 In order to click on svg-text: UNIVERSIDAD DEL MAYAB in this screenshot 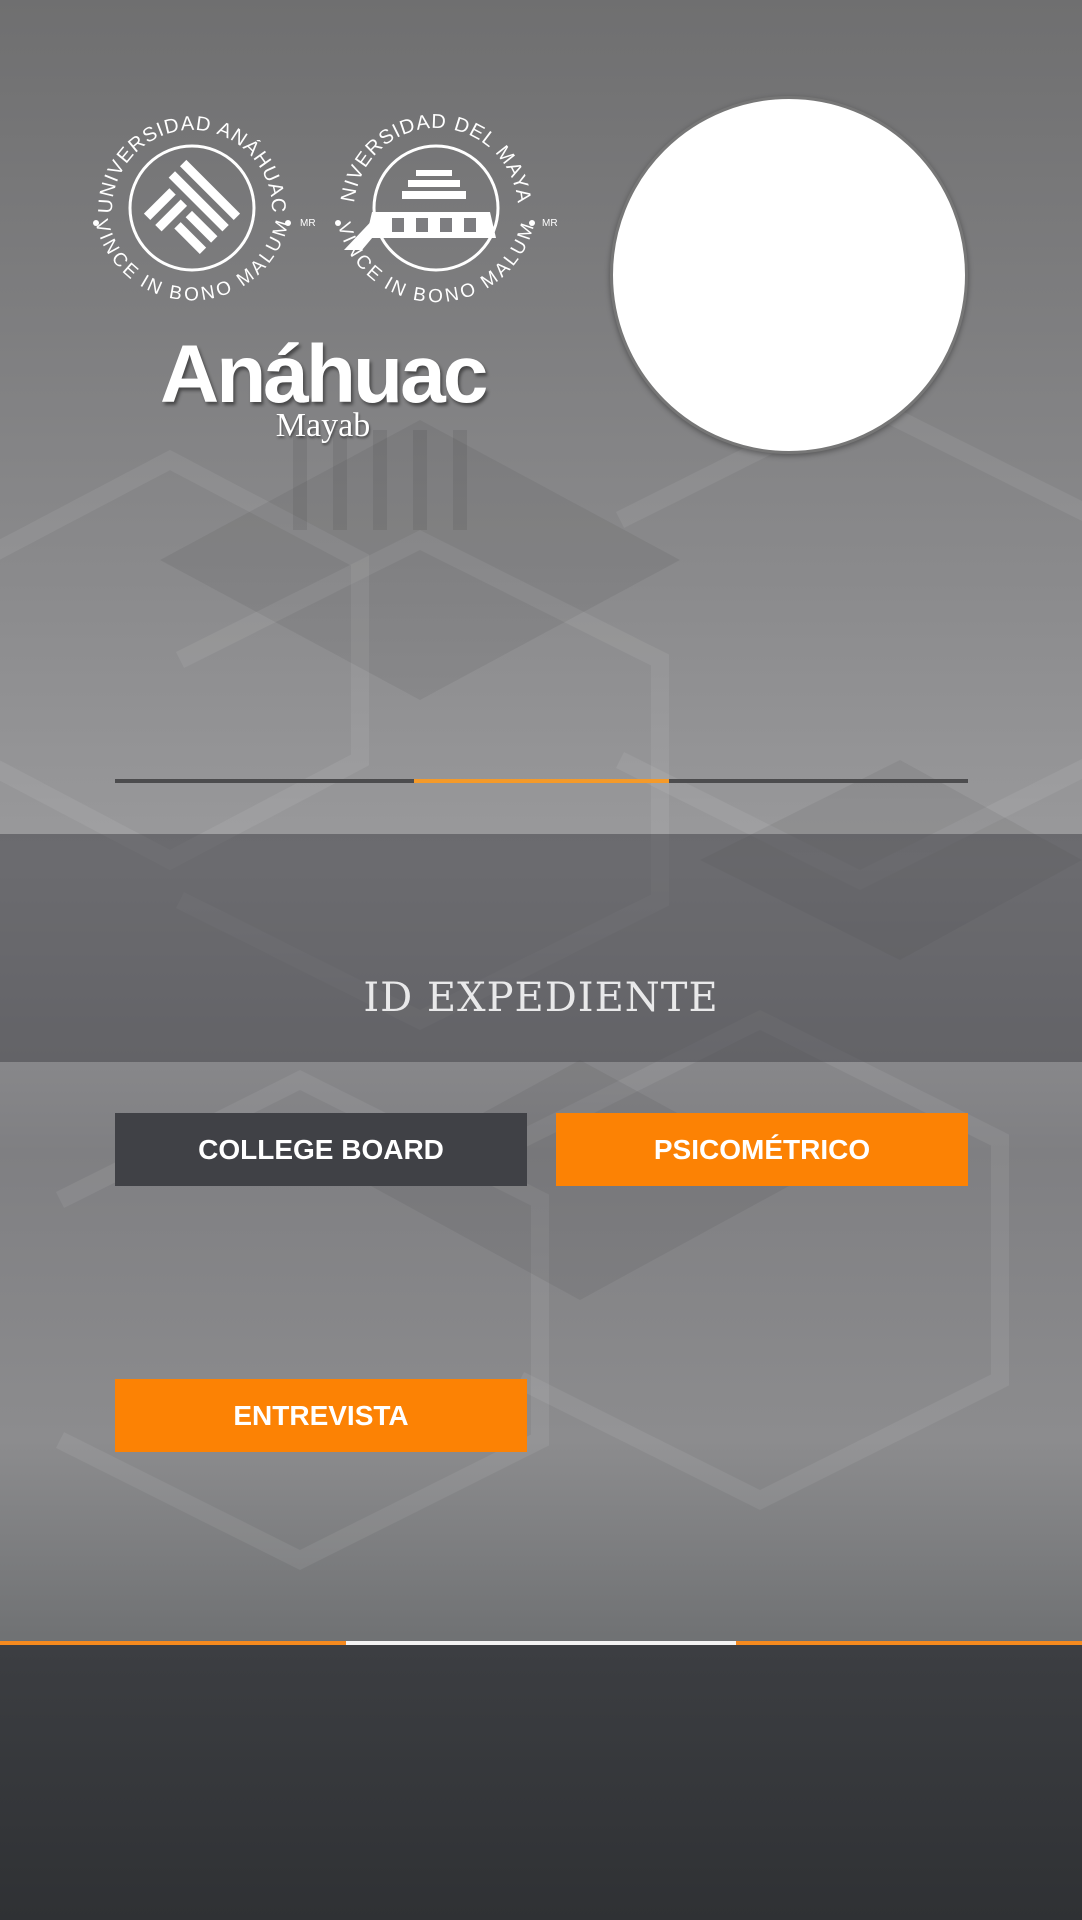, I will do `click(428, 152)`.